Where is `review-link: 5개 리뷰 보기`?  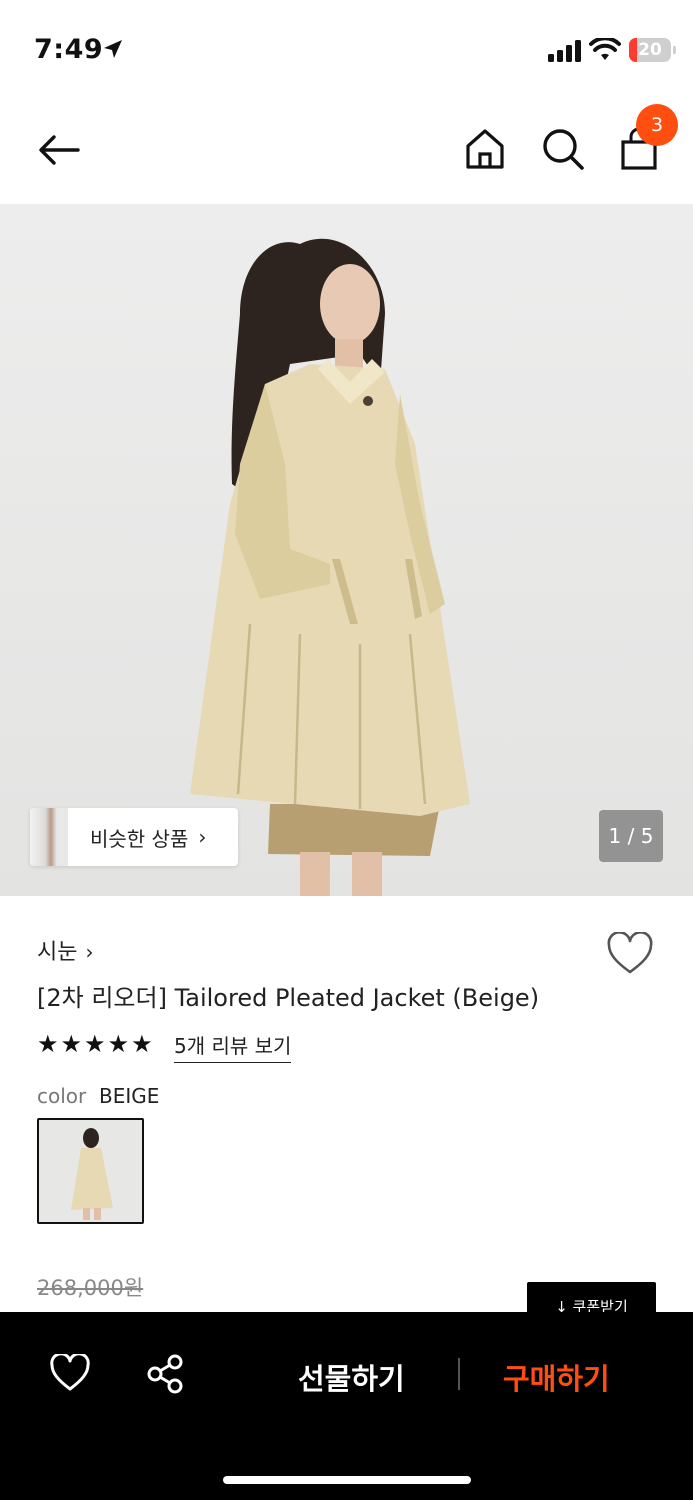 review-link: 5개 리뷰 보기 is located at coordinates (233, 1046).